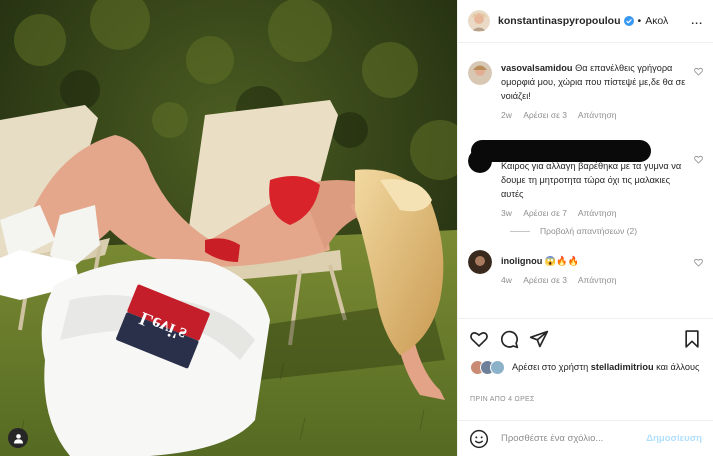  Describe the element at coordinates (585, 268) in the screenshot. I see `comment-item: inolignou 😱🔥🔥 4w Αρέσει σε 3 Απάντηση` at that location.